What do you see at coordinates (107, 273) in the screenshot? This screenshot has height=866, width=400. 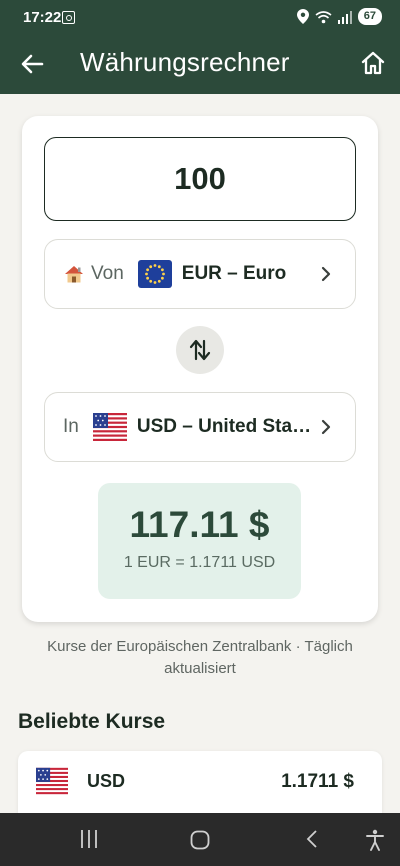 I see `from-label: Von` at bounding box center [107, 273].